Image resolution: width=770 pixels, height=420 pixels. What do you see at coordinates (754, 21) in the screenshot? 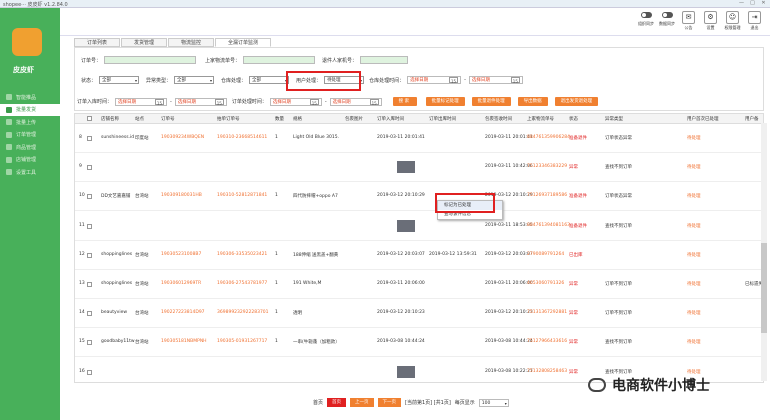
I see `logout-button: ⇥ 退出` at bounding box center [754, 21].